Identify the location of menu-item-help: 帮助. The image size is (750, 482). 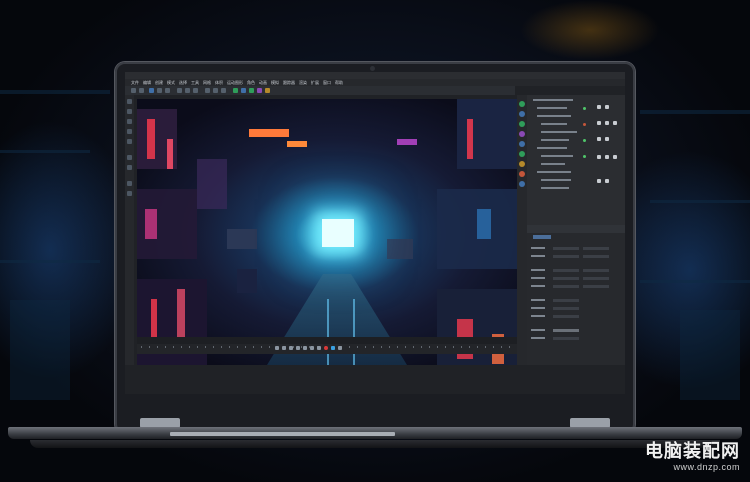
(339, 82).